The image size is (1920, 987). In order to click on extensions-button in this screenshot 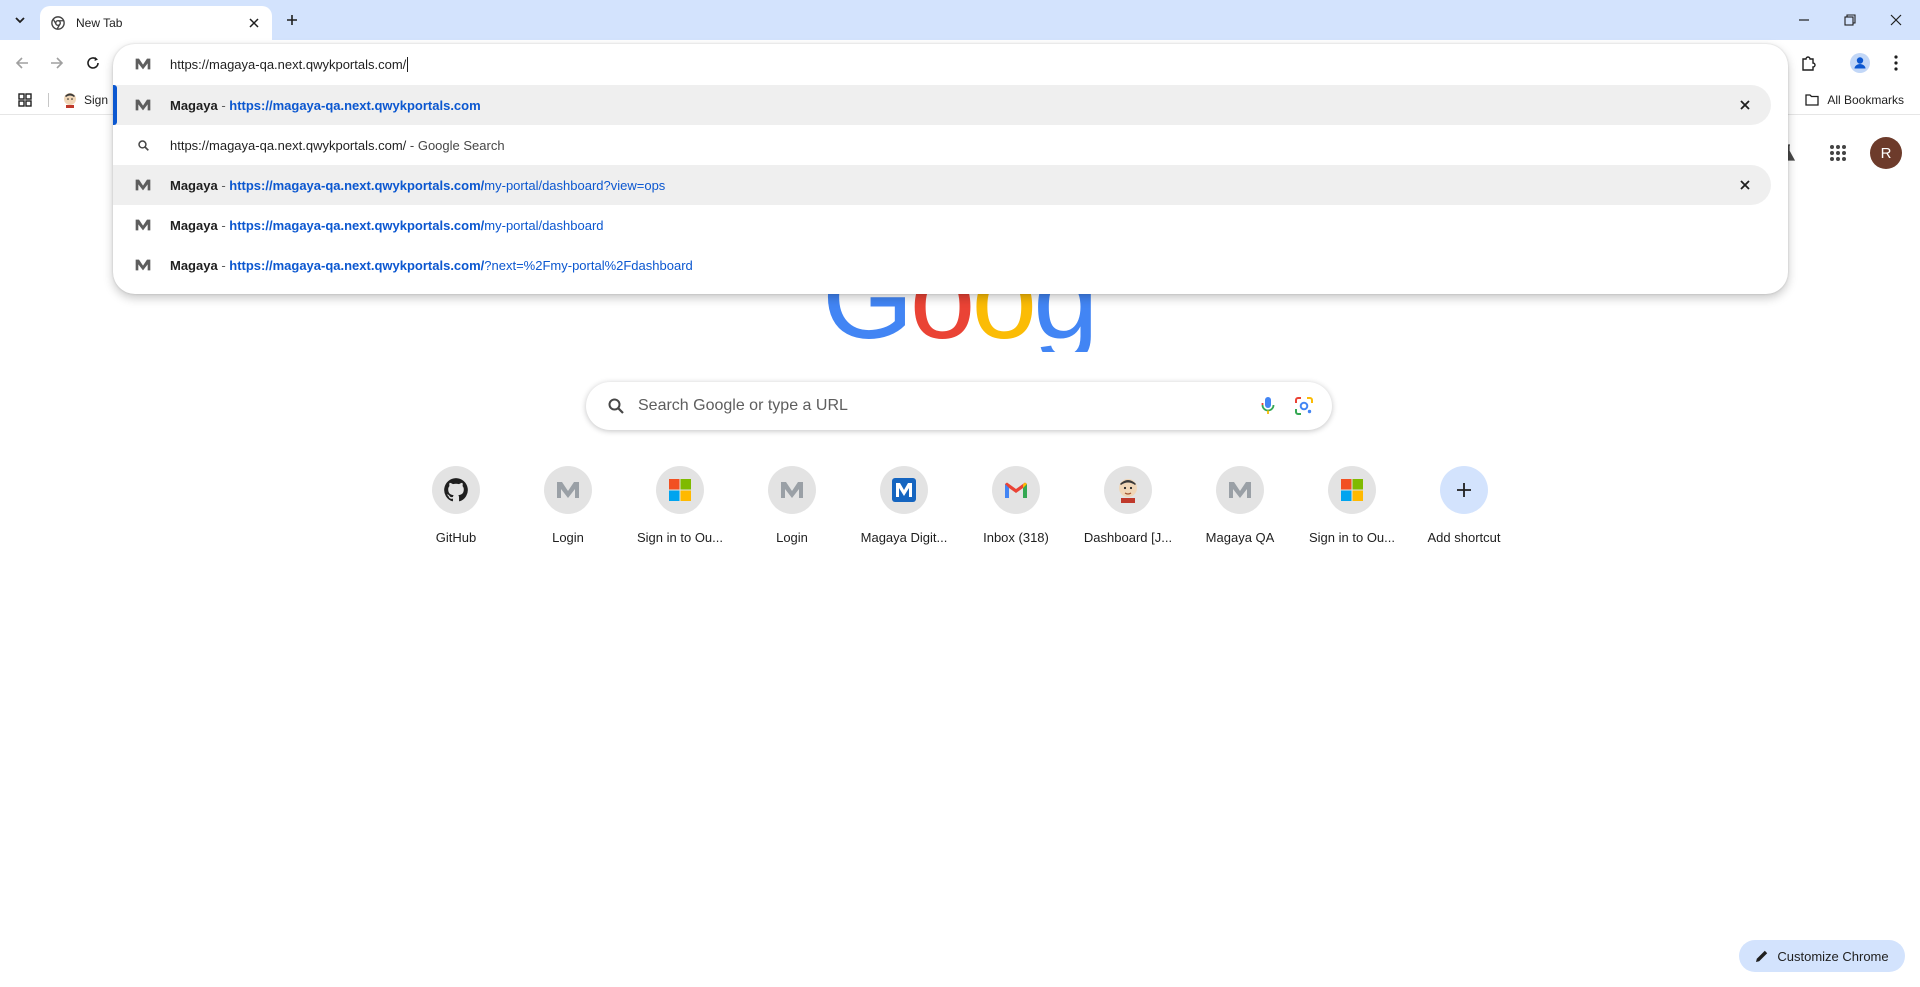, I will do `click(1808, 63)`.